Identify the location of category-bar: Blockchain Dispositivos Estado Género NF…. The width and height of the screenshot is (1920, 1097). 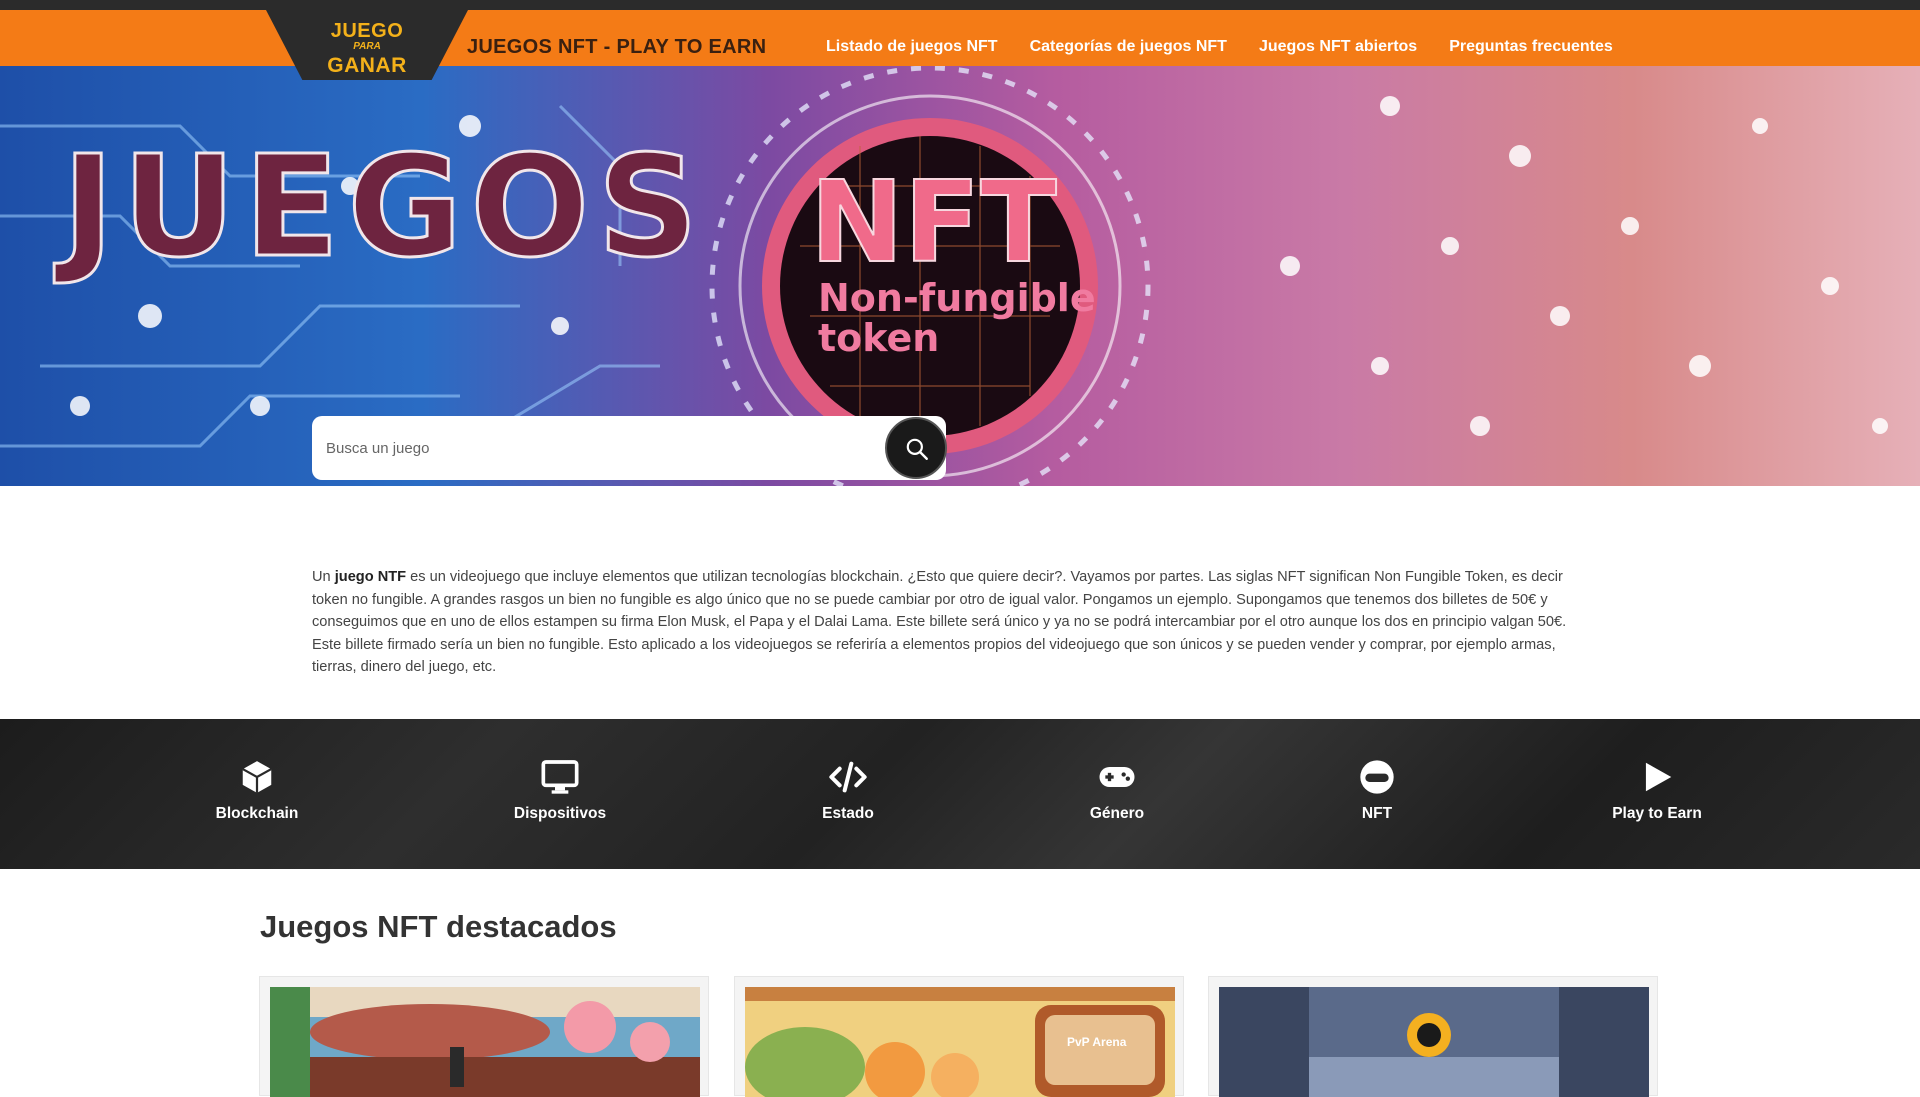
(960, 794).